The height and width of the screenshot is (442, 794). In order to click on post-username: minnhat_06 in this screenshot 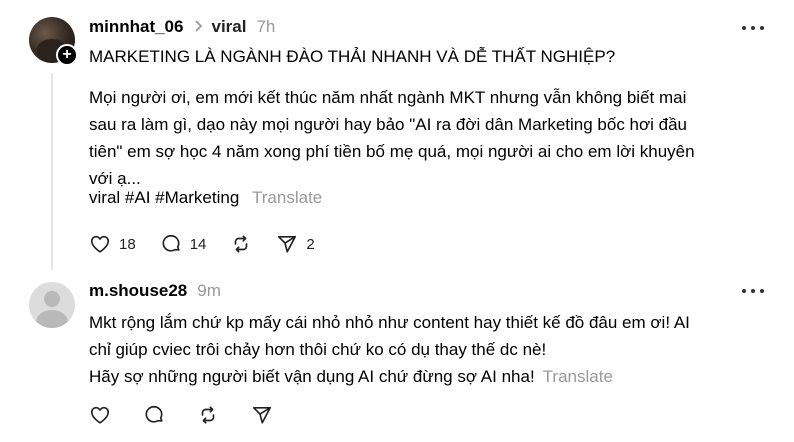, I will do `click(136, 27)`.